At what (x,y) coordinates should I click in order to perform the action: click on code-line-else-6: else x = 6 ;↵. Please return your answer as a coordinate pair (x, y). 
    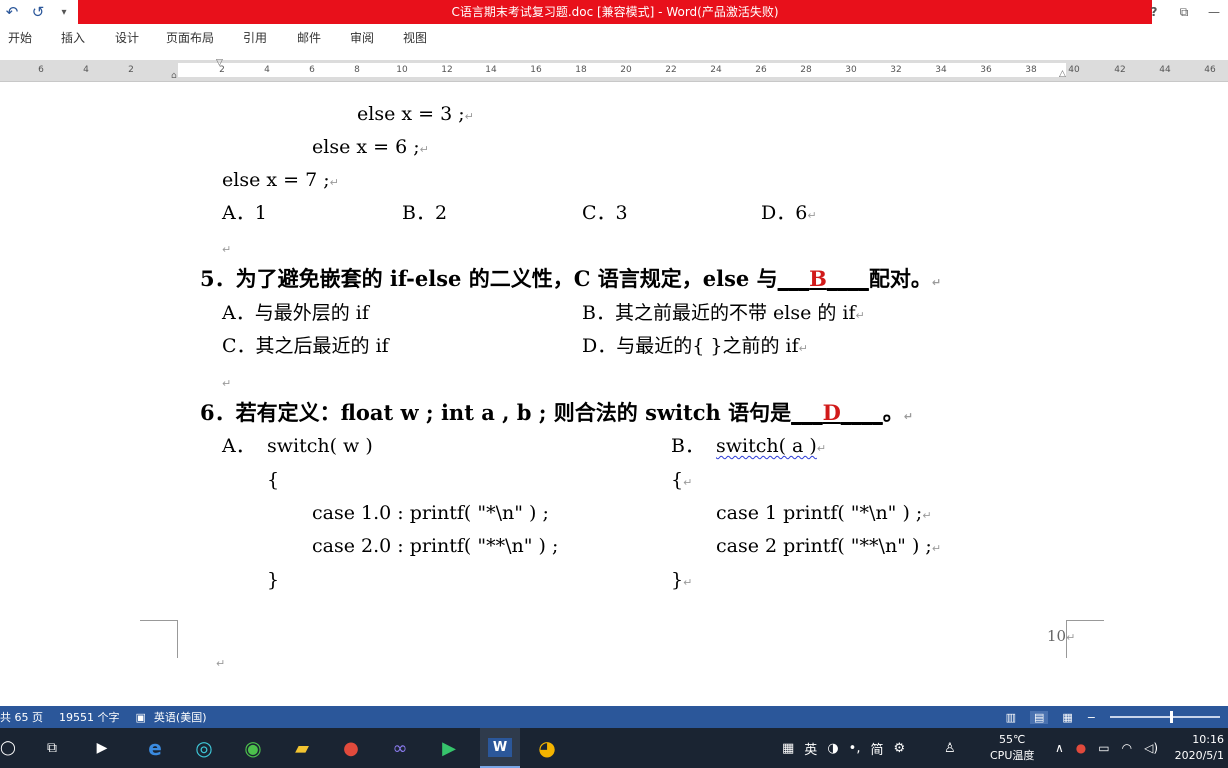
    Looking at the image, I should click on (370, 147).